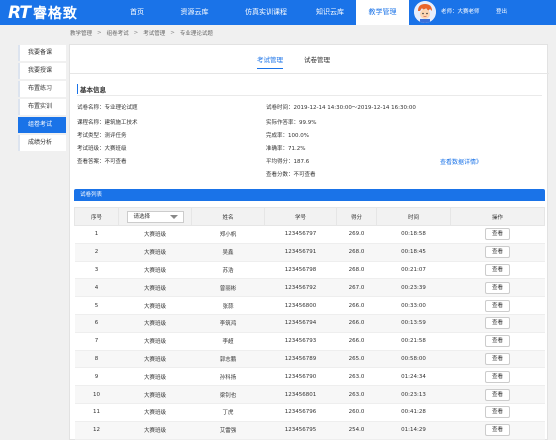 The height and width of the screenshot is (440, 556). What do you see at coordinates (413, 412) in the screenshot?
I see `row-time: 00:41:28` at bounding box center [413, 412].